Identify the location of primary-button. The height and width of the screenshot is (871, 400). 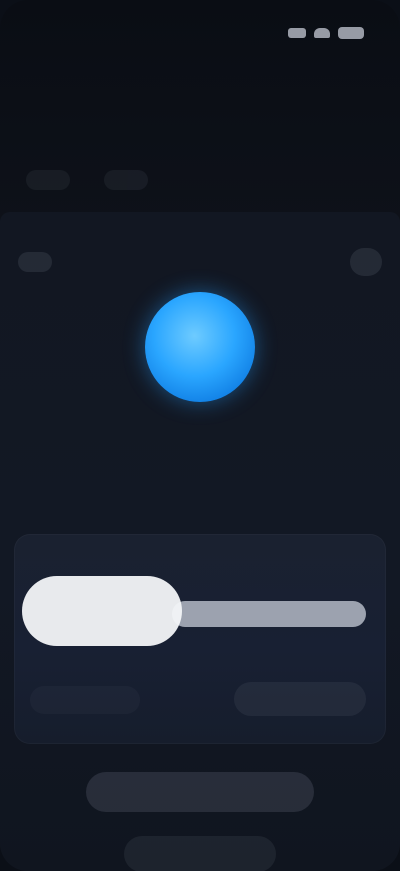
(200, 792).